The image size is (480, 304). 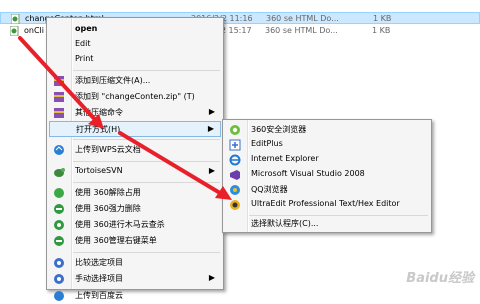 What do you see at coordinates (59, 296) in the screenshot?
I see `baidu-cloud-icon` at bounding box center [59, 296].